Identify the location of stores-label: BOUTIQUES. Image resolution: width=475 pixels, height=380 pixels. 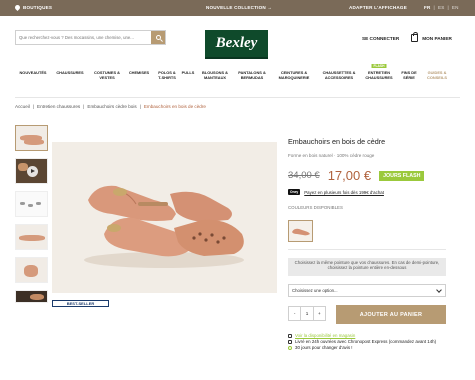
(38, 7).